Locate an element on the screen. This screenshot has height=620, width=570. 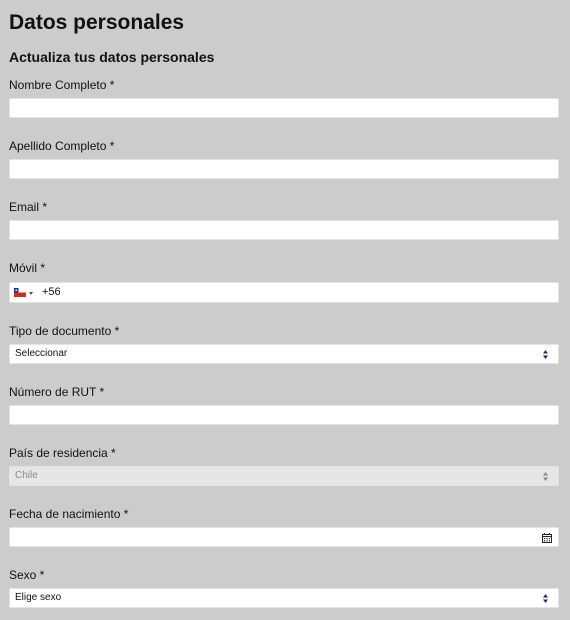
rut-label: Número de RUT * is located at coordinates (57, 392).